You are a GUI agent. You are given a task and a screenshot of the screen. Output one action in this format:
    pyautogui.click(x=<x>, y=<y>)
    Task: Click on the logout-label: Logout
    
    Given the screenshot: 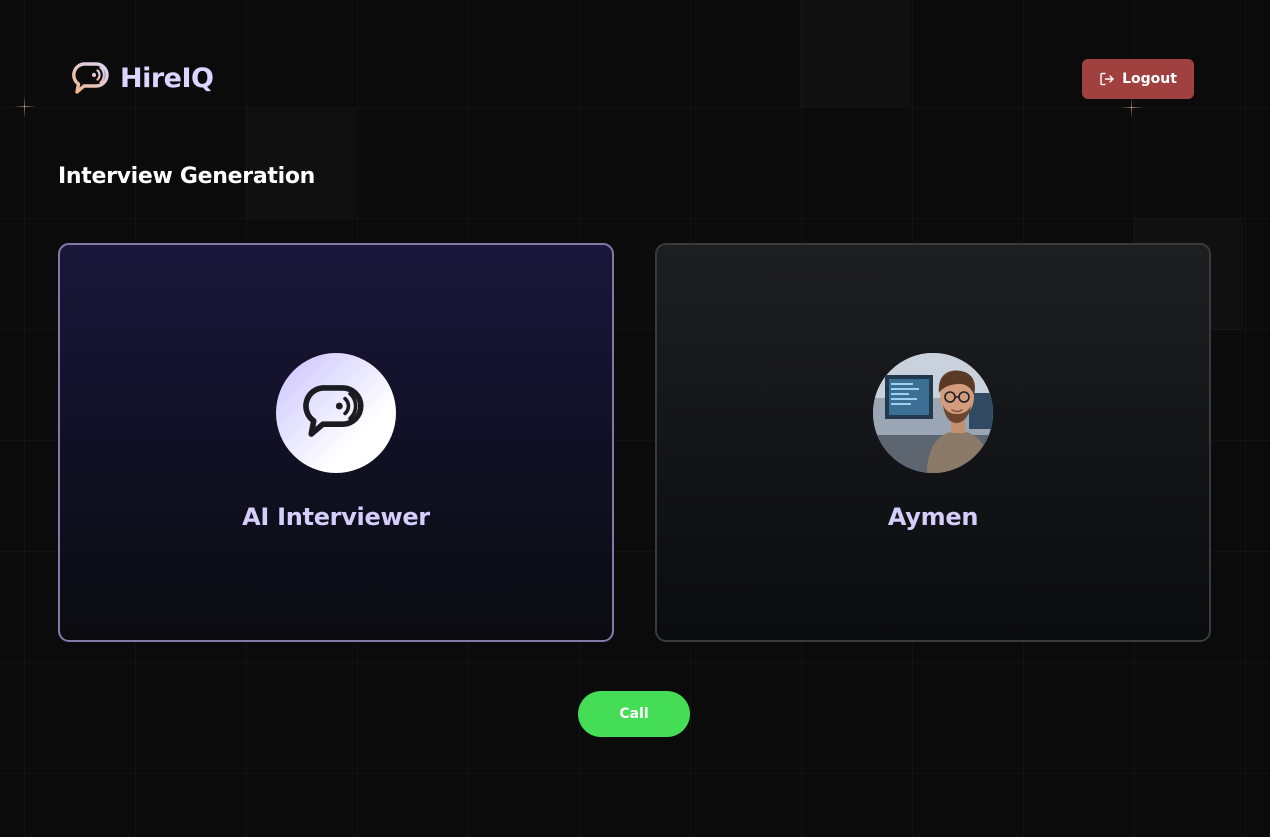 What is the action you would take?
    pyautogui.click(x=1149, y=79)
    